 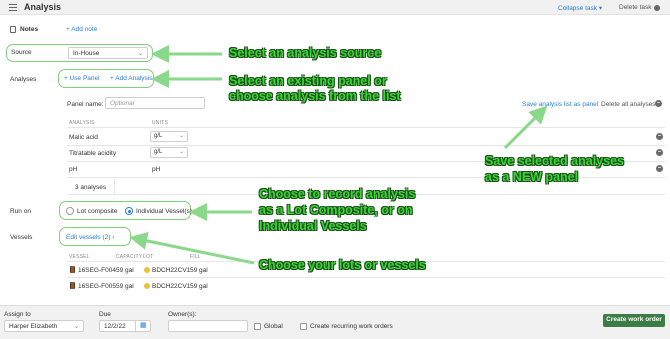 What do you see at coordinates (313, 226) in the screenshot?
I see `callout-run-line3: Individual Vessels` at bounding box center [313, 226].